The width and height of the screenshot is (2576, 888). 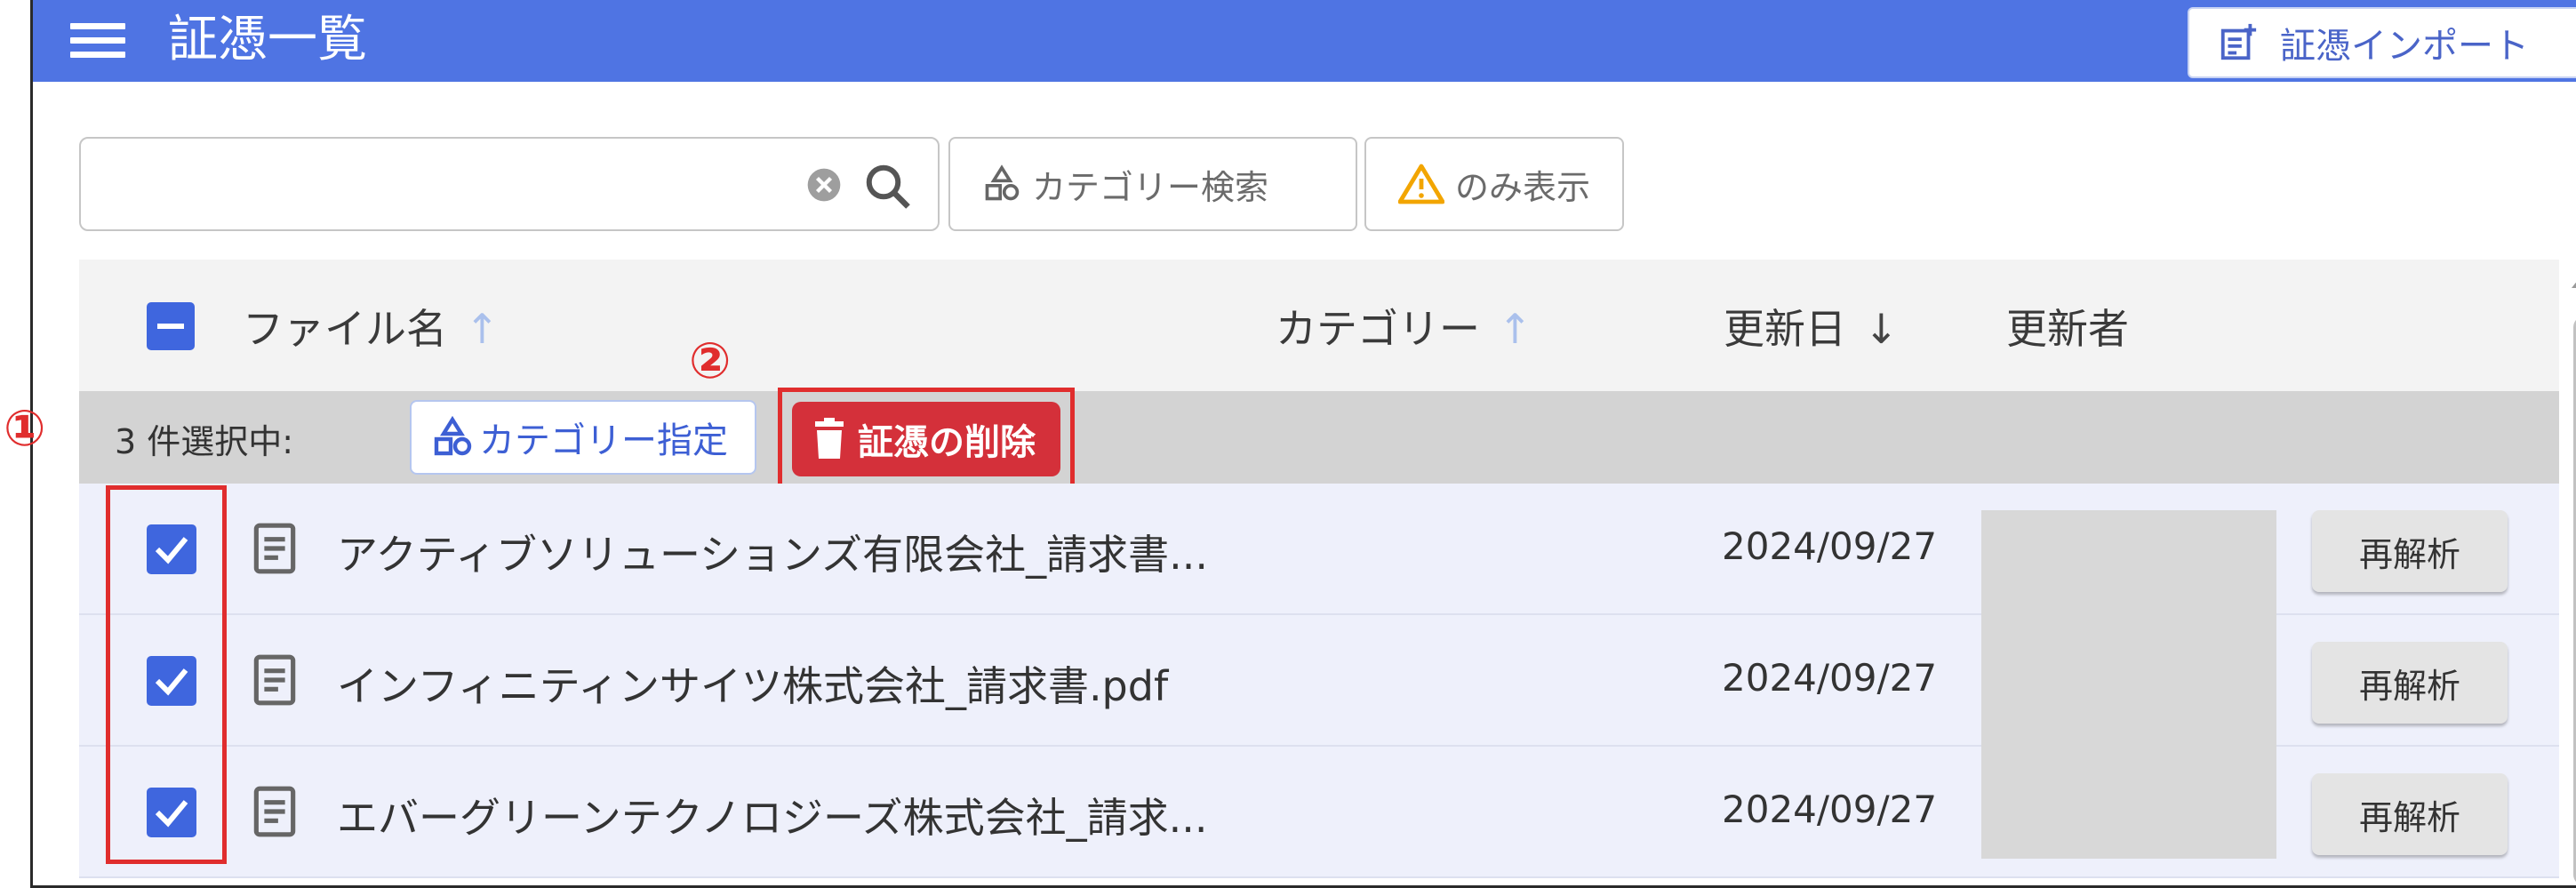 What do you see at coordinates (2404, 46) in the screenshot?
I see `import-button-label: 証憑インポート` at bounding box center [2404, 46].